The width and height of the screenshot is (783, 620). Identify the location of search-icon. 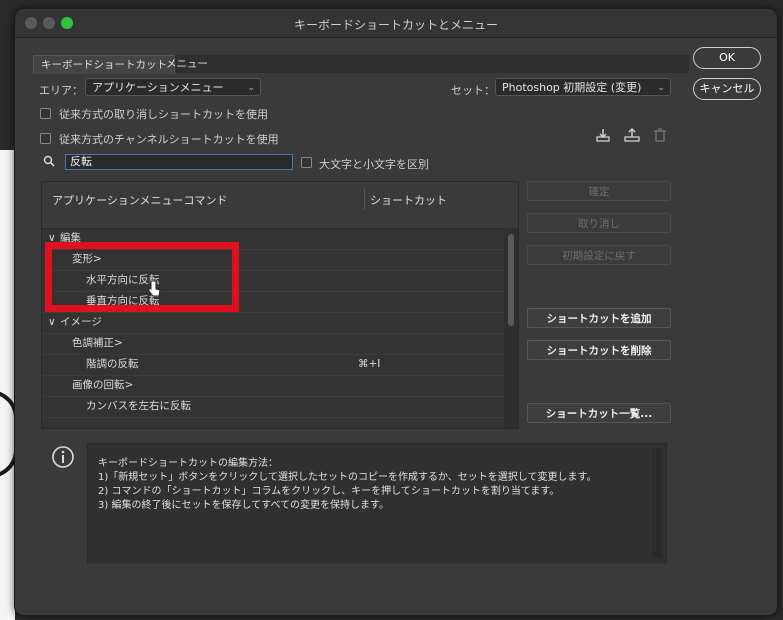
(49, 161).